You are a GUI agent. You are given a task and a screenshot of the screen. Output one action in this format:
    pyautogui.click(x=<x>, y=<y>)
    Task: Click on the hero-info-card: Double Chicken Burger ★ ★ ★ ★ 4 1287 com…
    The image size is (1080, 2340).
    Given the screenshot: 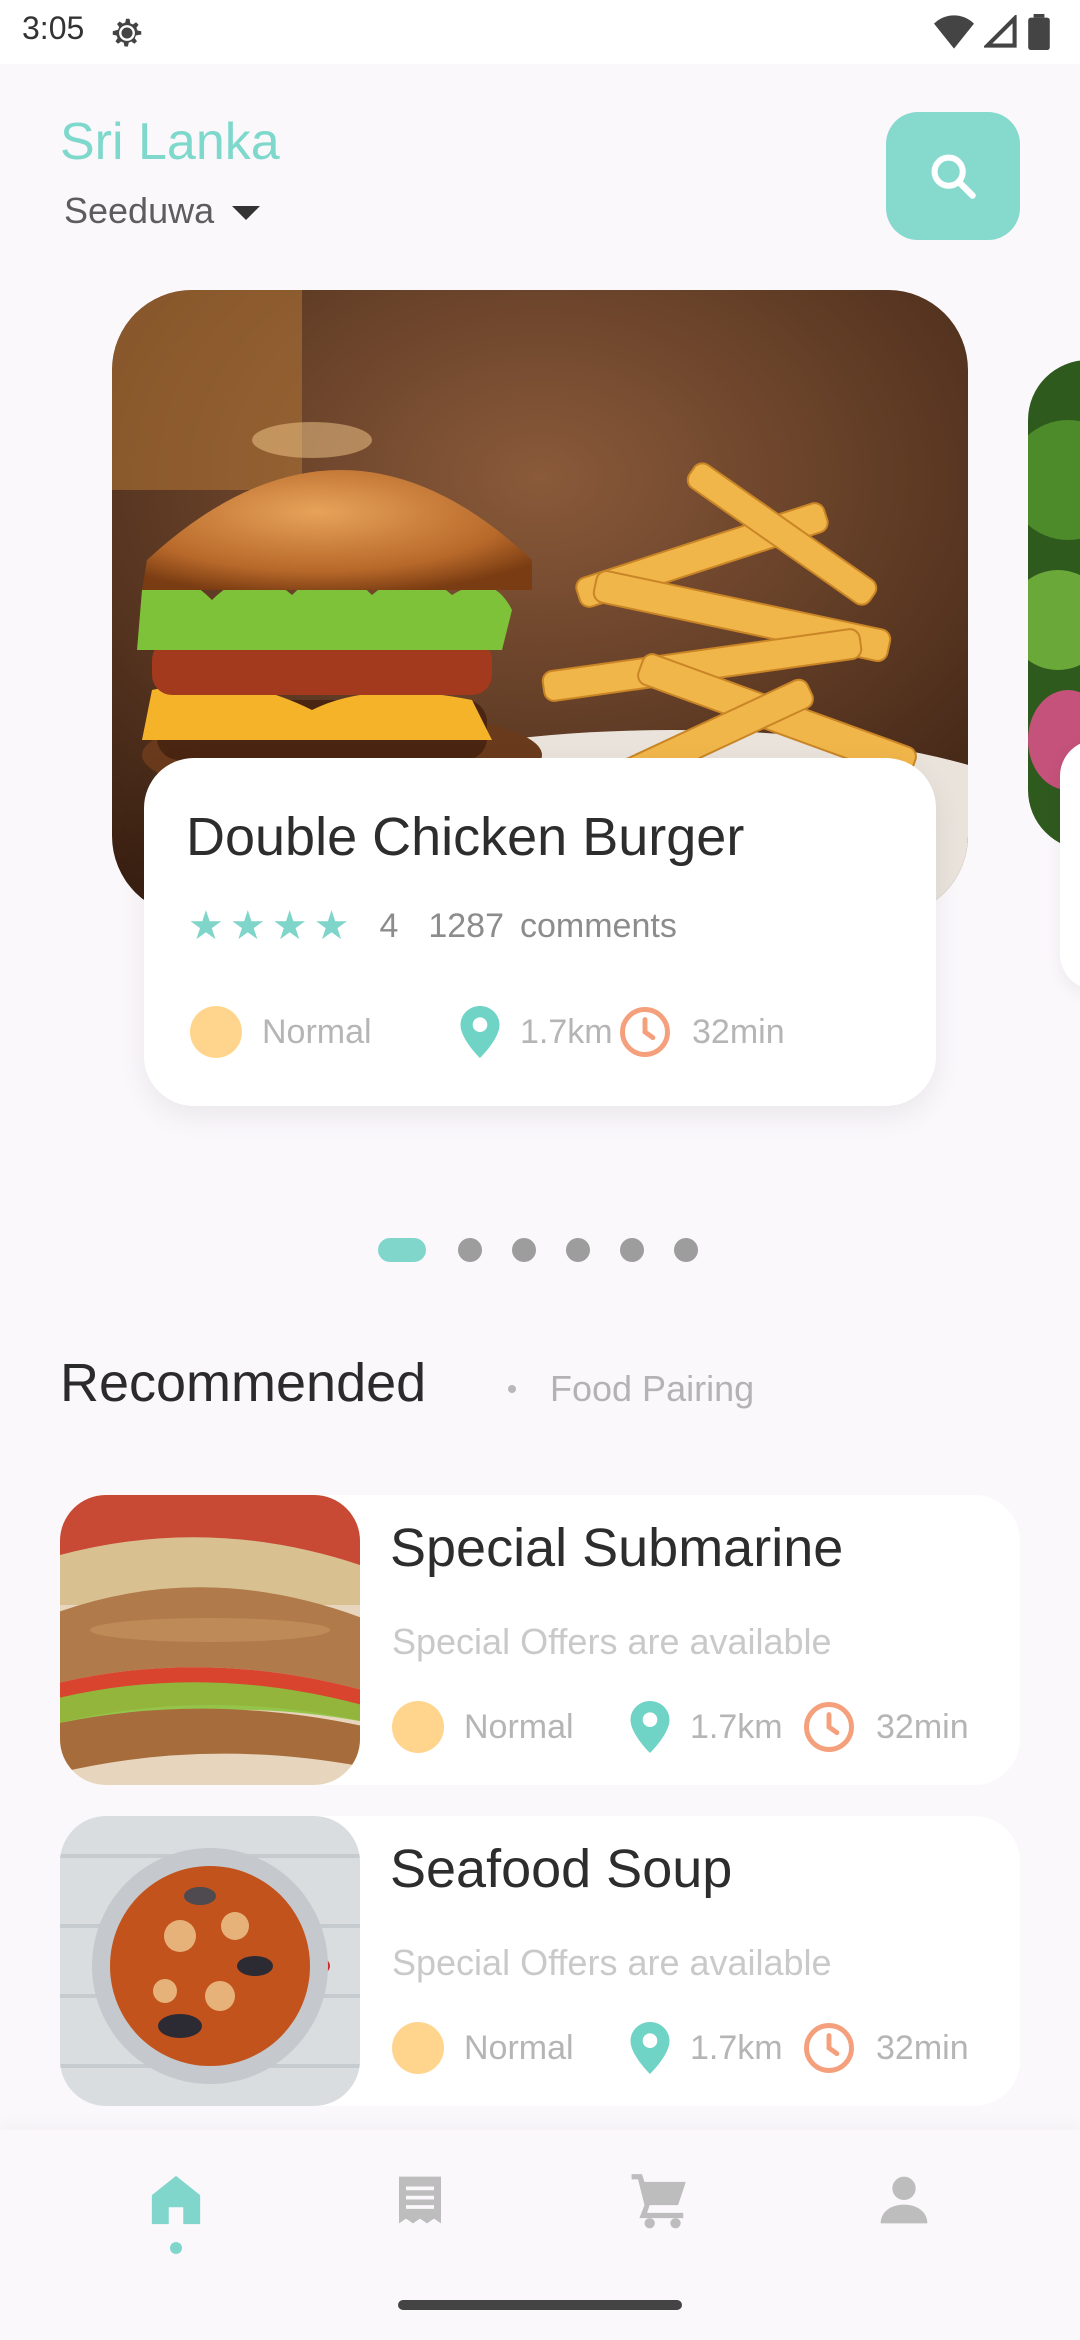 What is the action you would take?
    pyautogui.click(x=540, y=932)
    